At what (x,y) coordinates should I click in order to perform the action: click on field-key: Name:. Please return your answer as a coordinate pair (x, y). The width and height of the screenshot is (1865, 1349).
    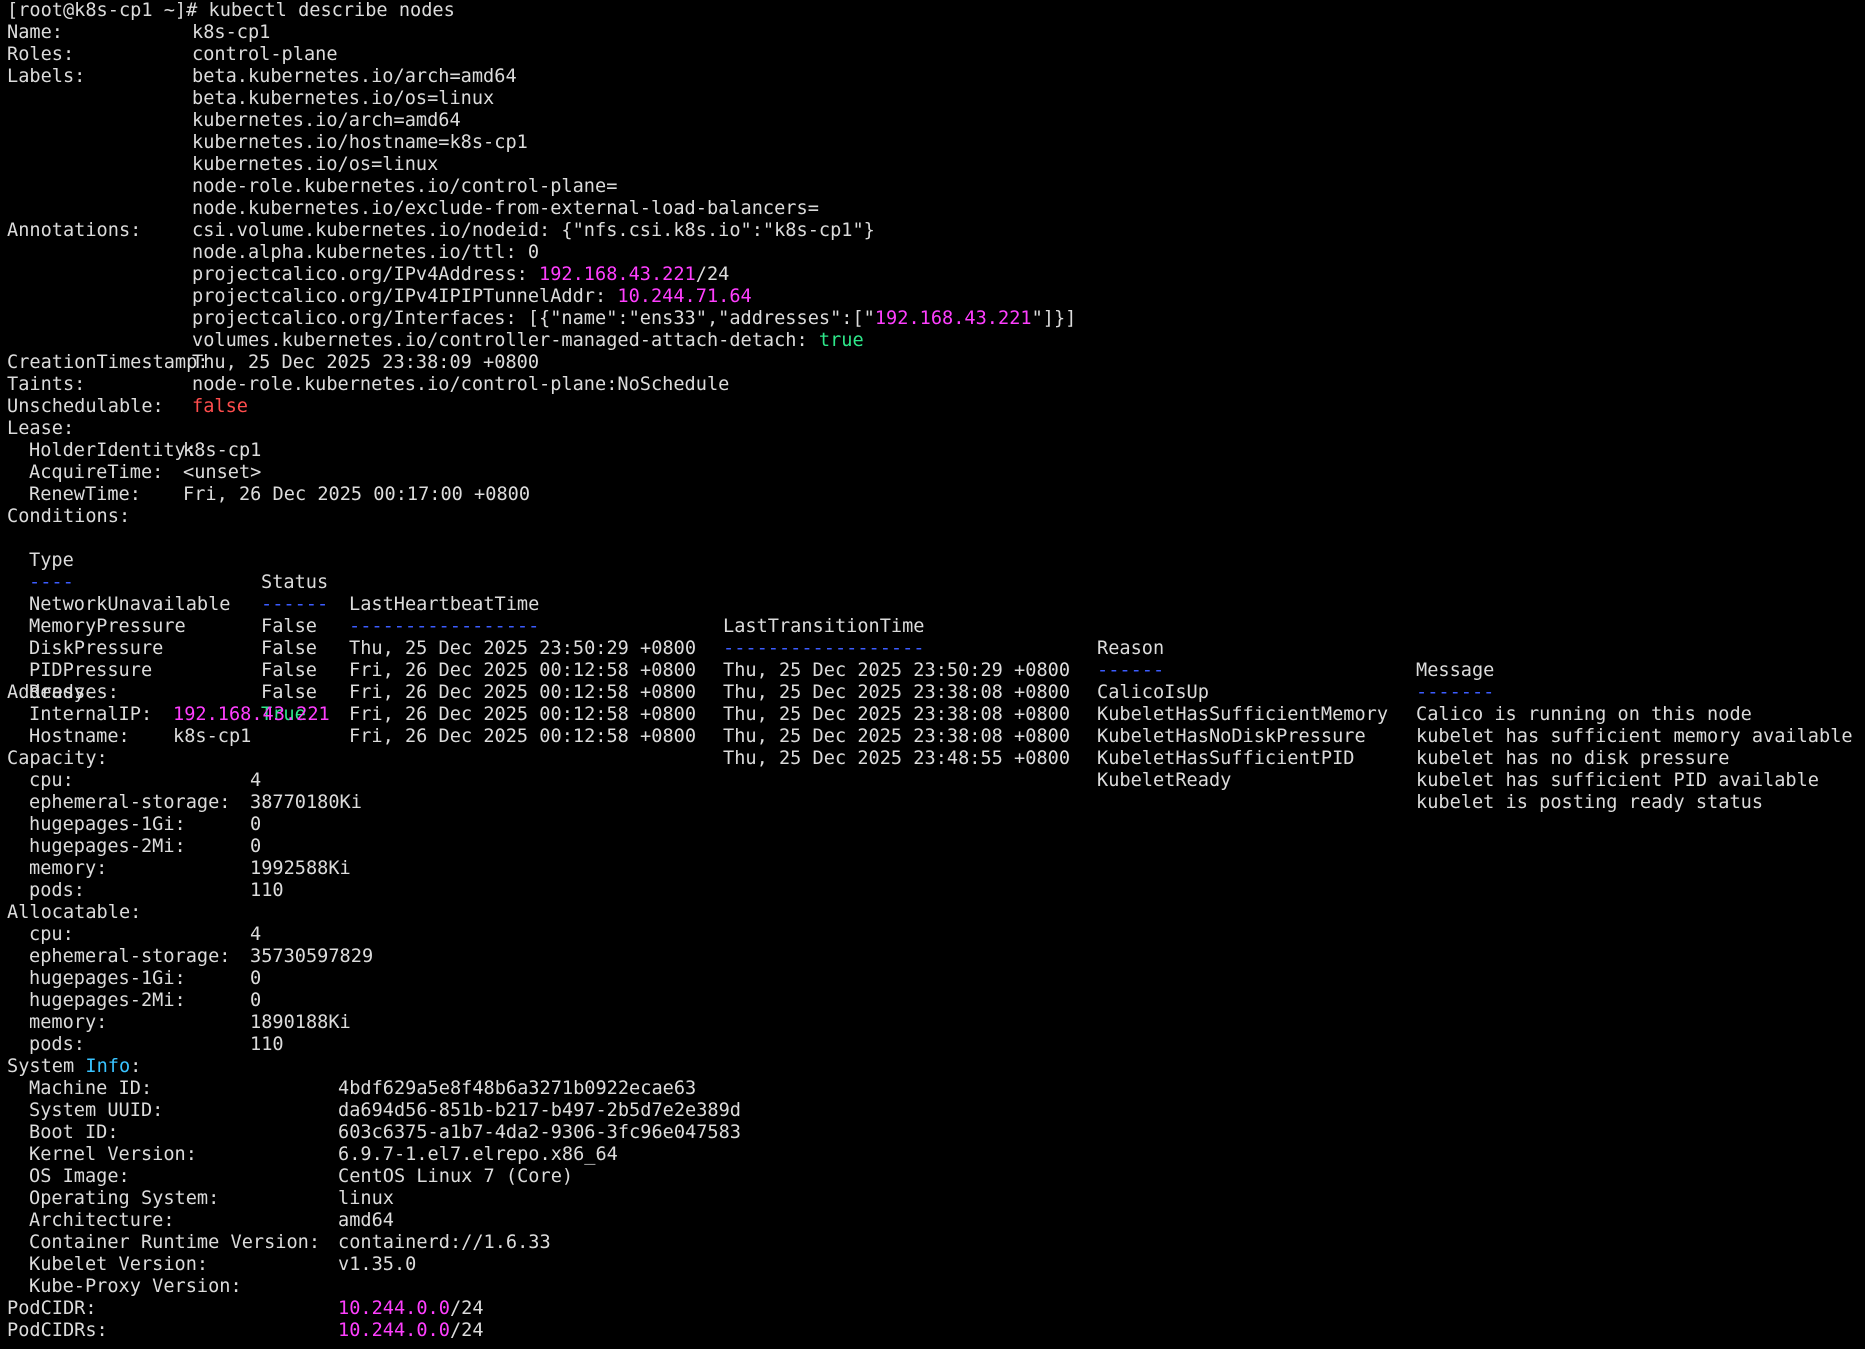
    Looking at the image, I should click on (35, 32).